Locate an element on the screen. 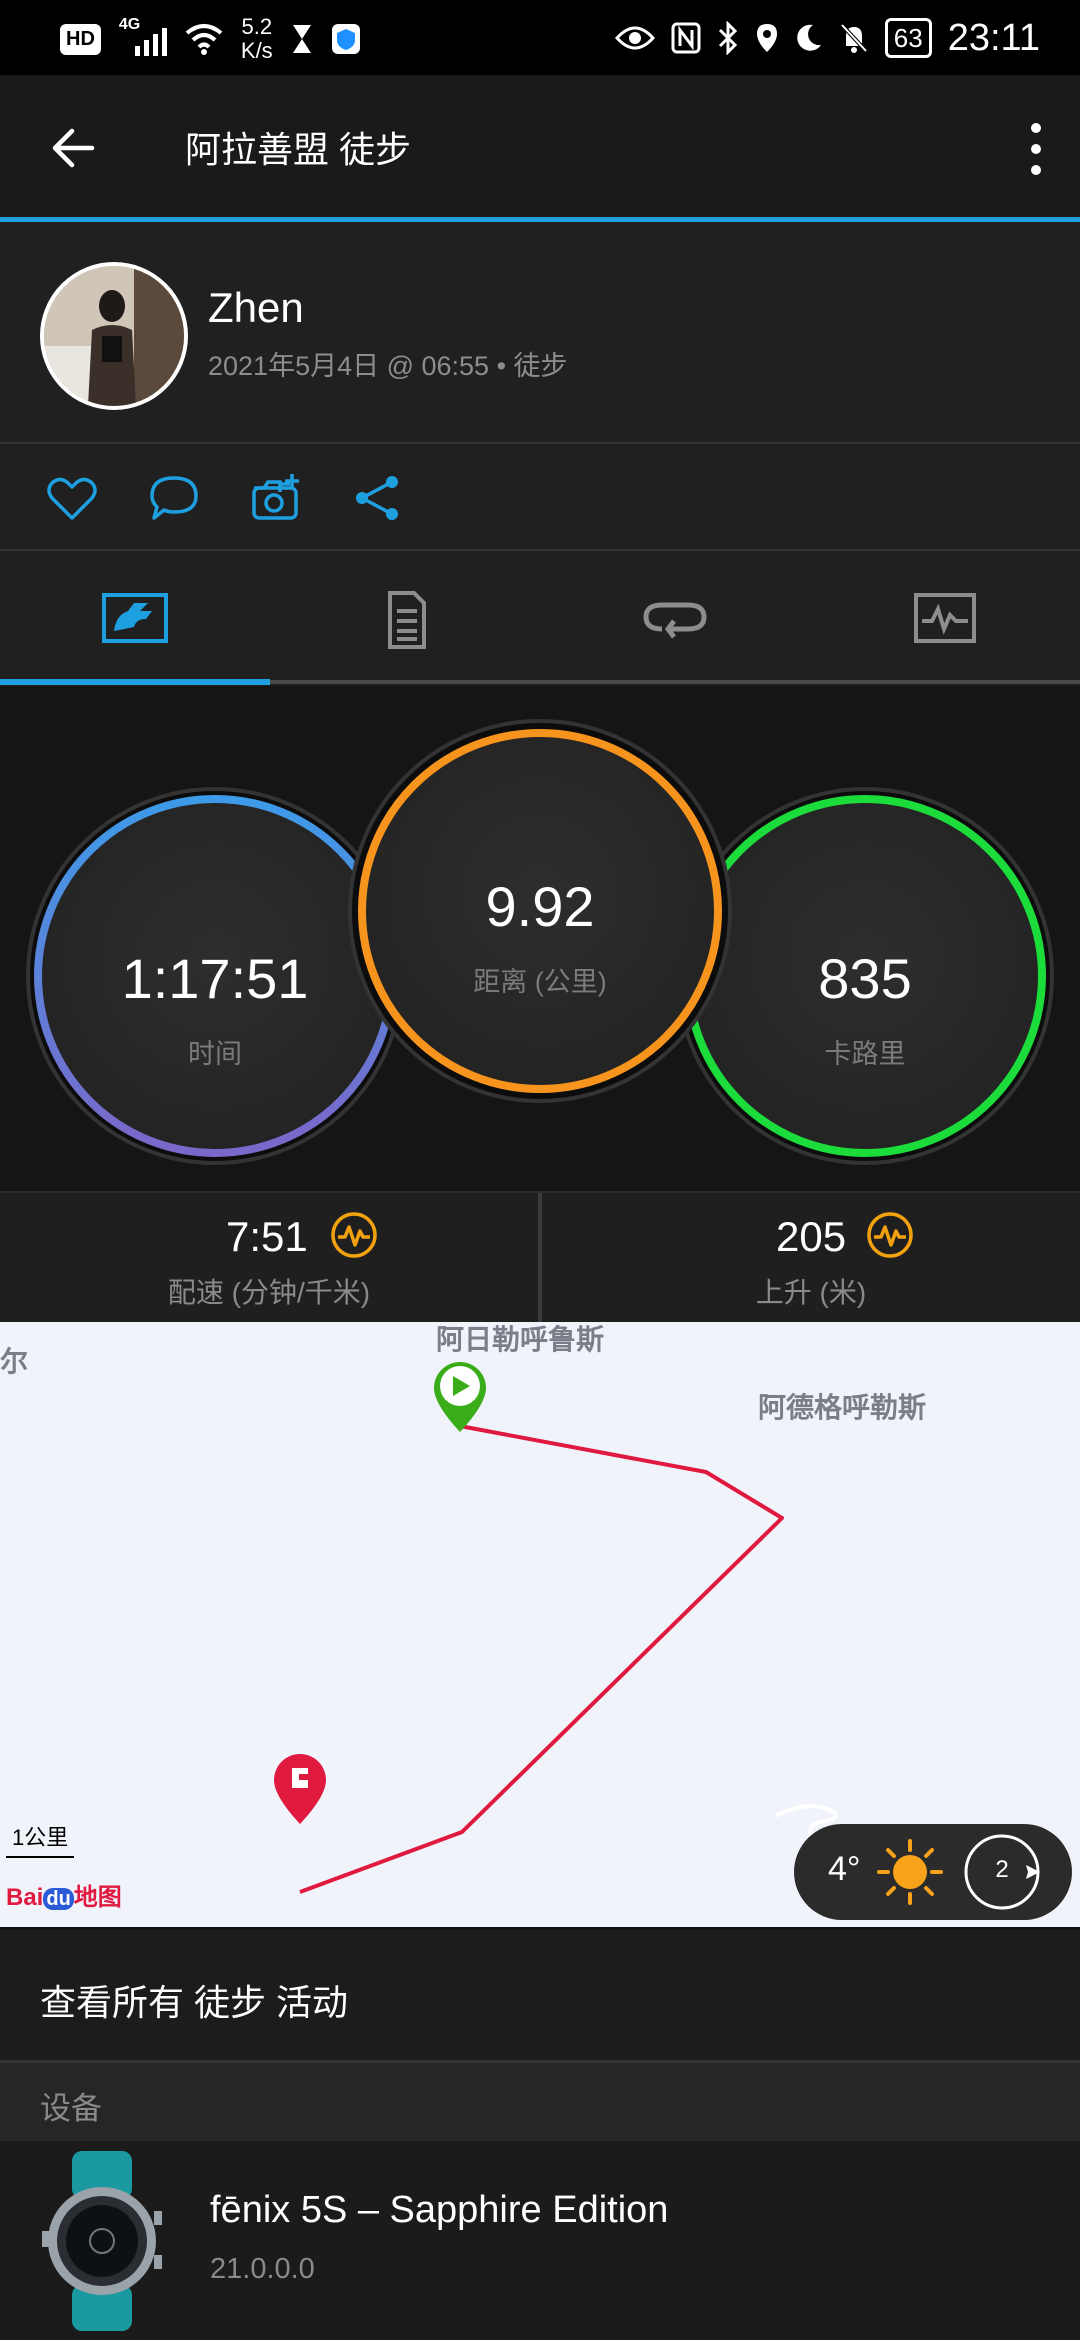 Image resolution: width=1080 pixels, height=2340 pixels. device-name: fēnix 5S – Sapphire Edition is located at coordinates (439, 2210).